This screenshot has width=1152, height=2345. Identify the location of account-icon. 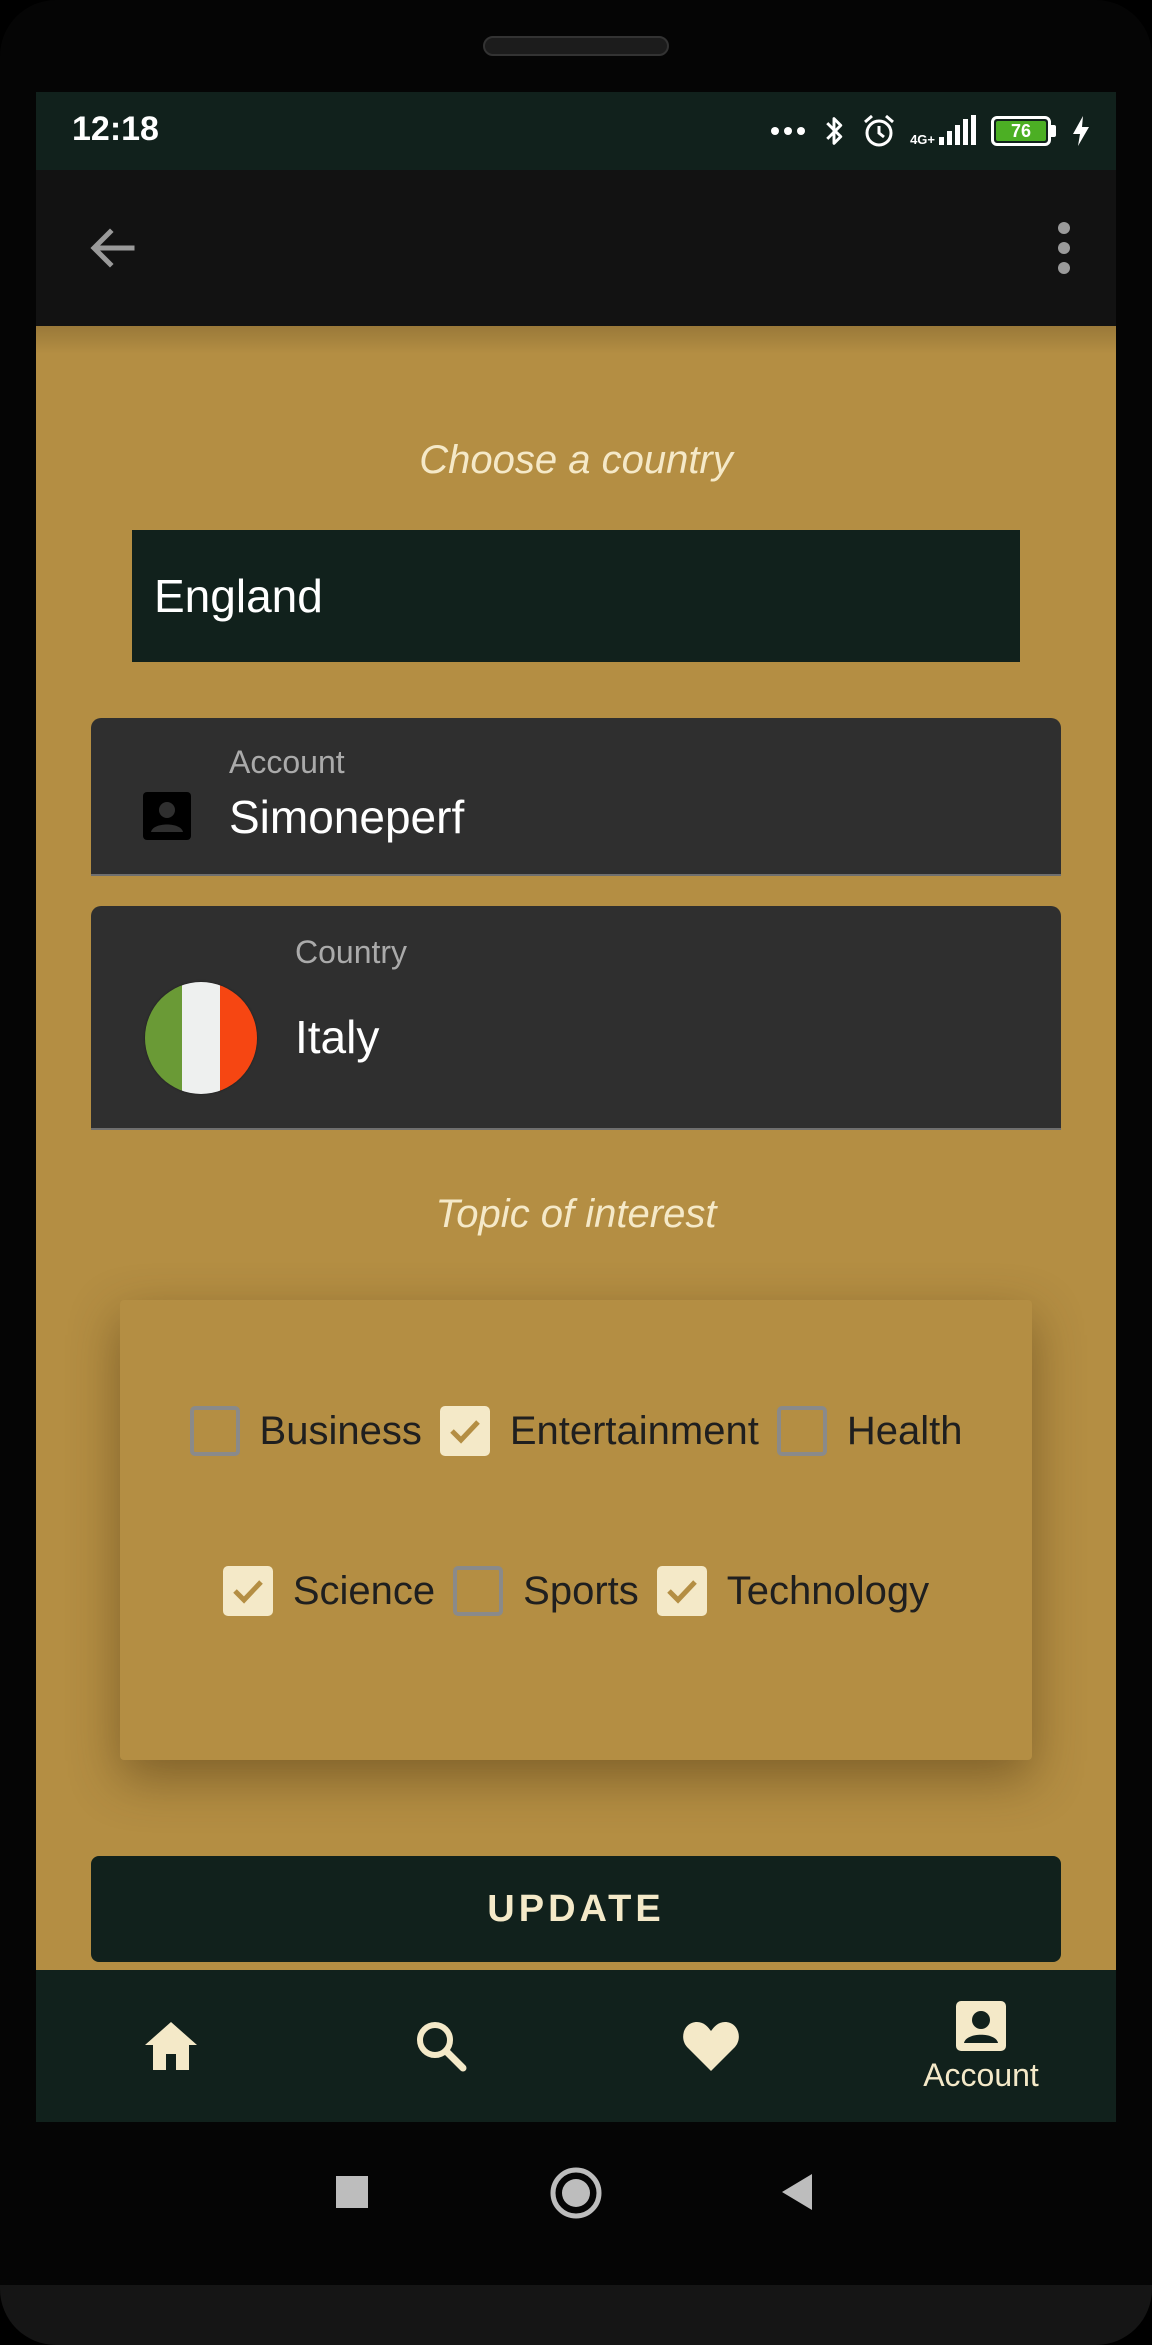
(981, 2025).